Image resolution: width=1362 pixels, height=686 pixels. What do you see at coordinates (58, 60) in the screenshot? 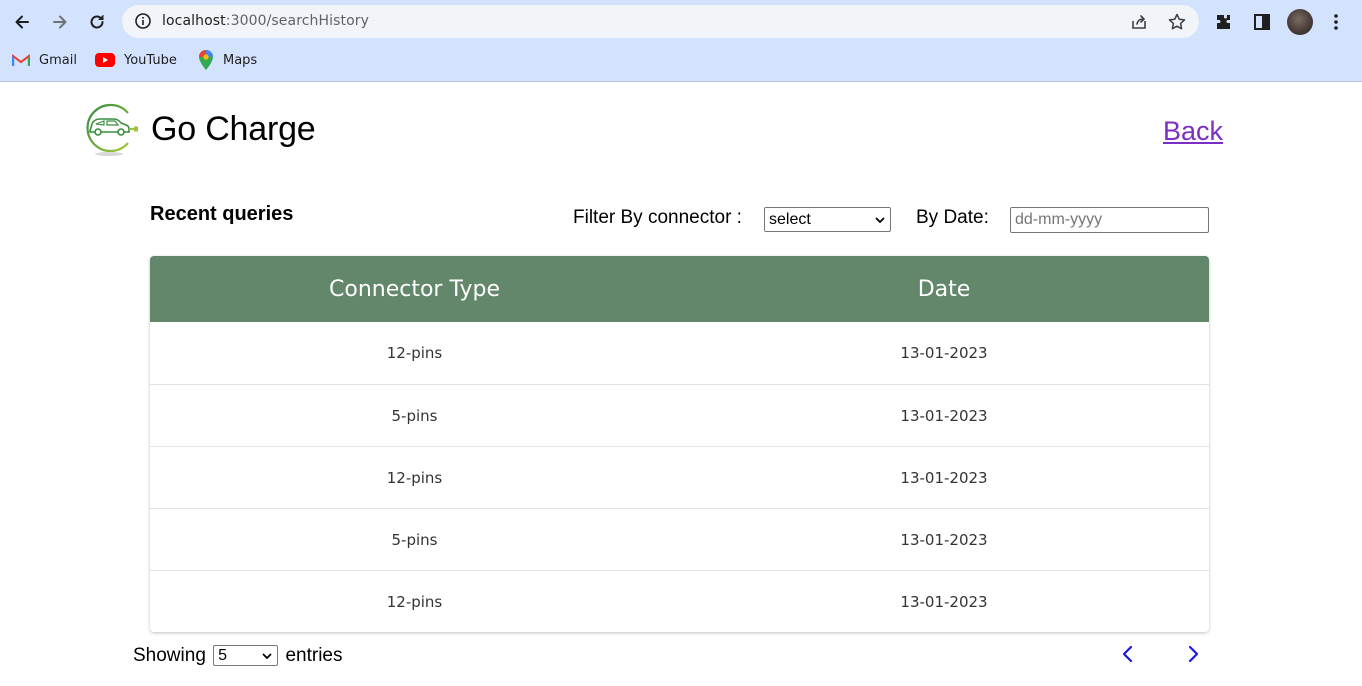
I see `bookmark-label: Gmail` at bounding box center [58, 60].